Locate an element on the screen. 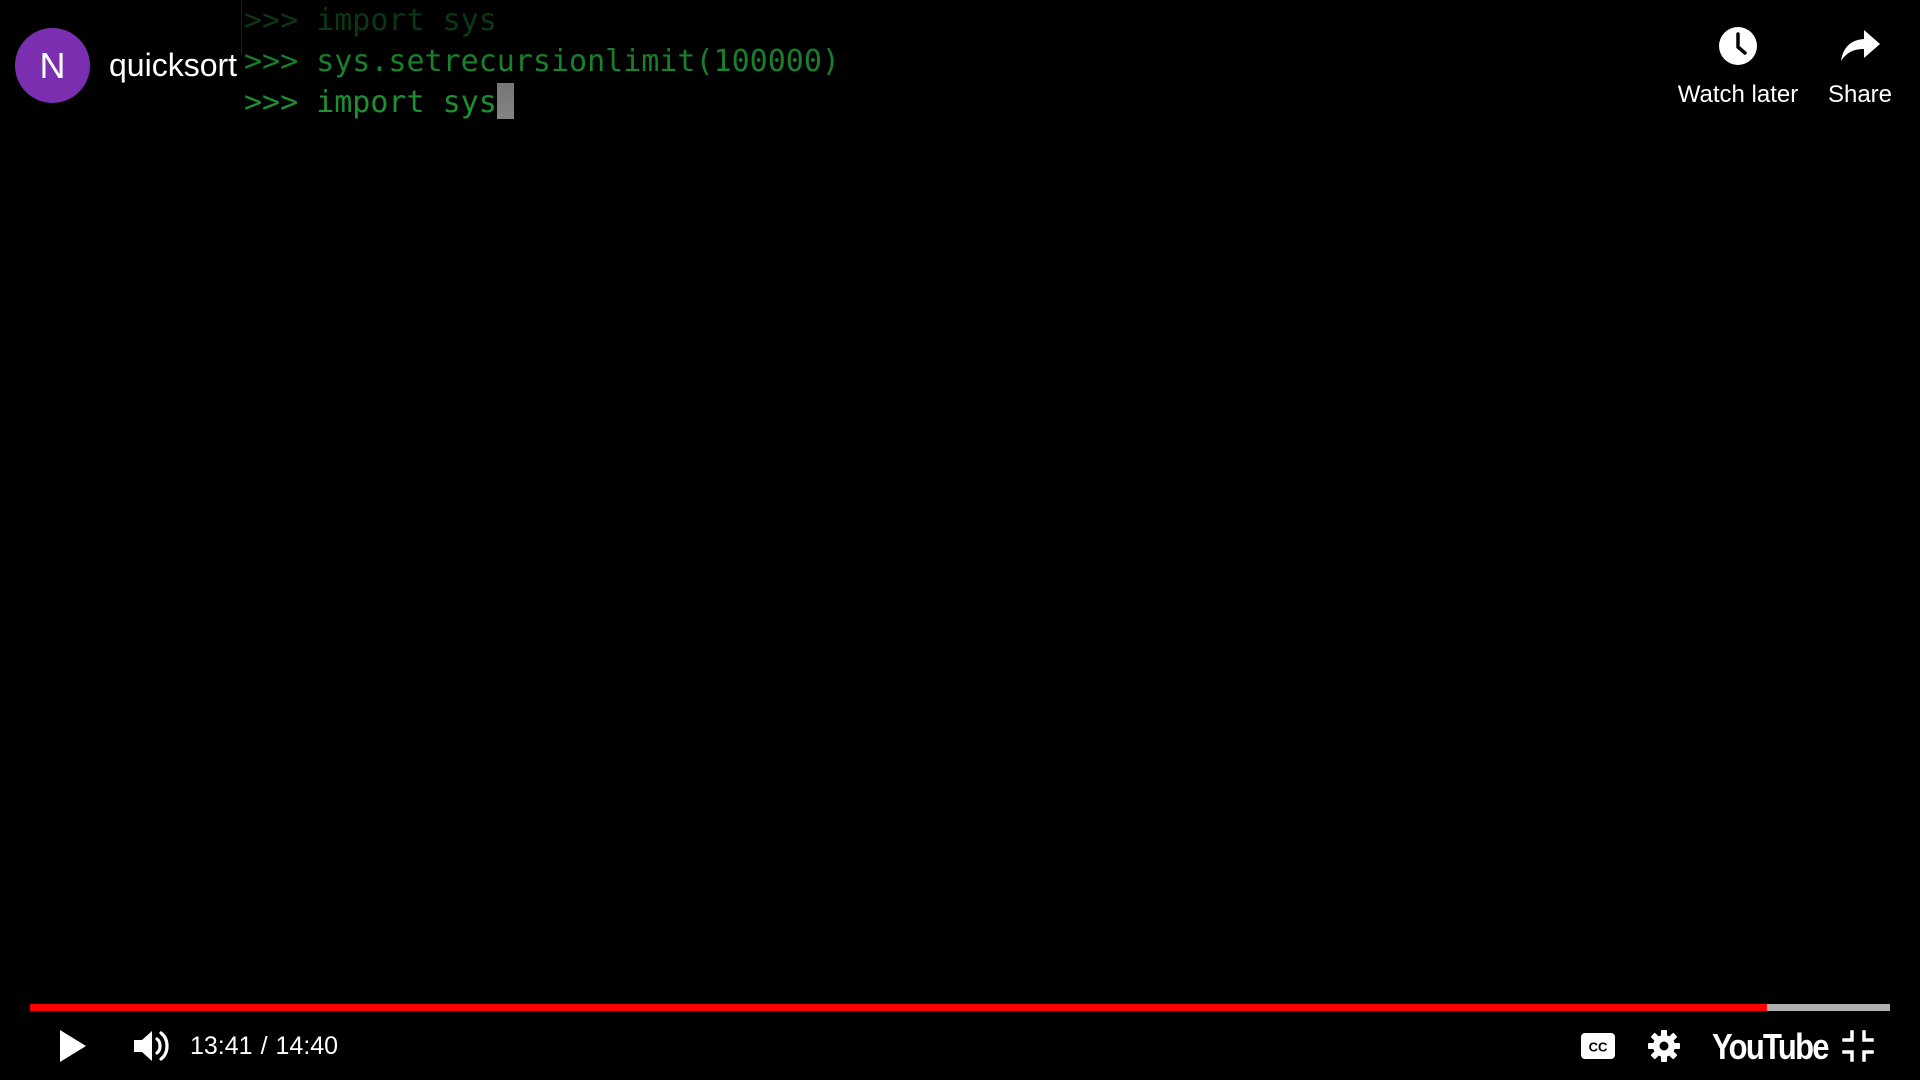 Image resolution: width=1920 pixels, height=1080 pixels. time-display: 13:41/14:40 is located at coordinates (264, 1046).